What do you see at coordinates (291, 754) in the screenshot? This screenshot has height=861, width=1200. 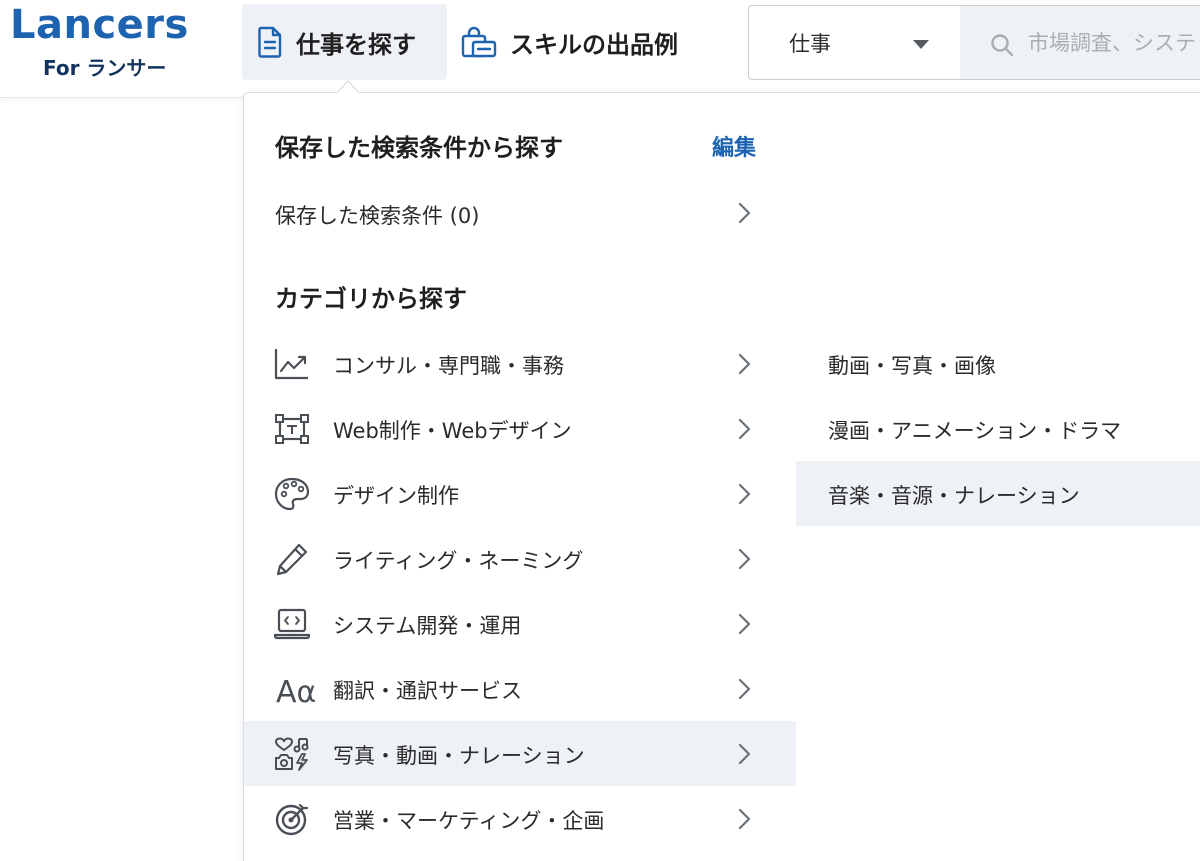 I see `media-icon` at bounding box center [291, 754].